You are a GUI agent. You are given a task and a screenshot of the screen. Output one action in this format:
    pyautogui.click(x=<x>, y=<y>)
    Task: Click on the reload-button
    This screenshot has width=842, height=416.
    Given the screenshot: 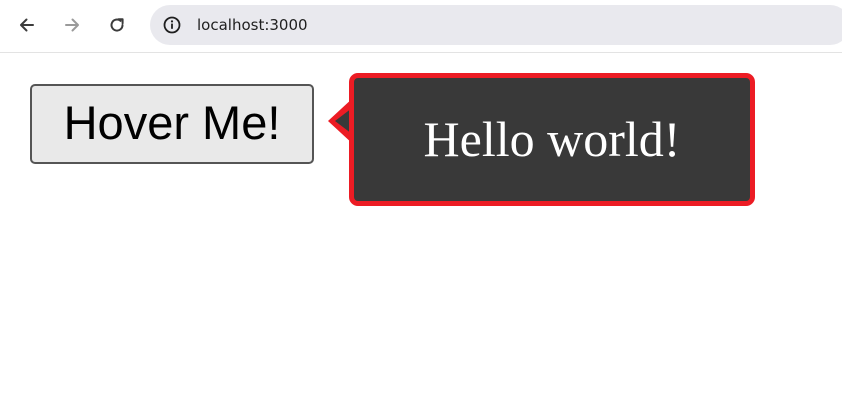 What is the action you would take?
    pyautogui.click(x=117, y=25)
    